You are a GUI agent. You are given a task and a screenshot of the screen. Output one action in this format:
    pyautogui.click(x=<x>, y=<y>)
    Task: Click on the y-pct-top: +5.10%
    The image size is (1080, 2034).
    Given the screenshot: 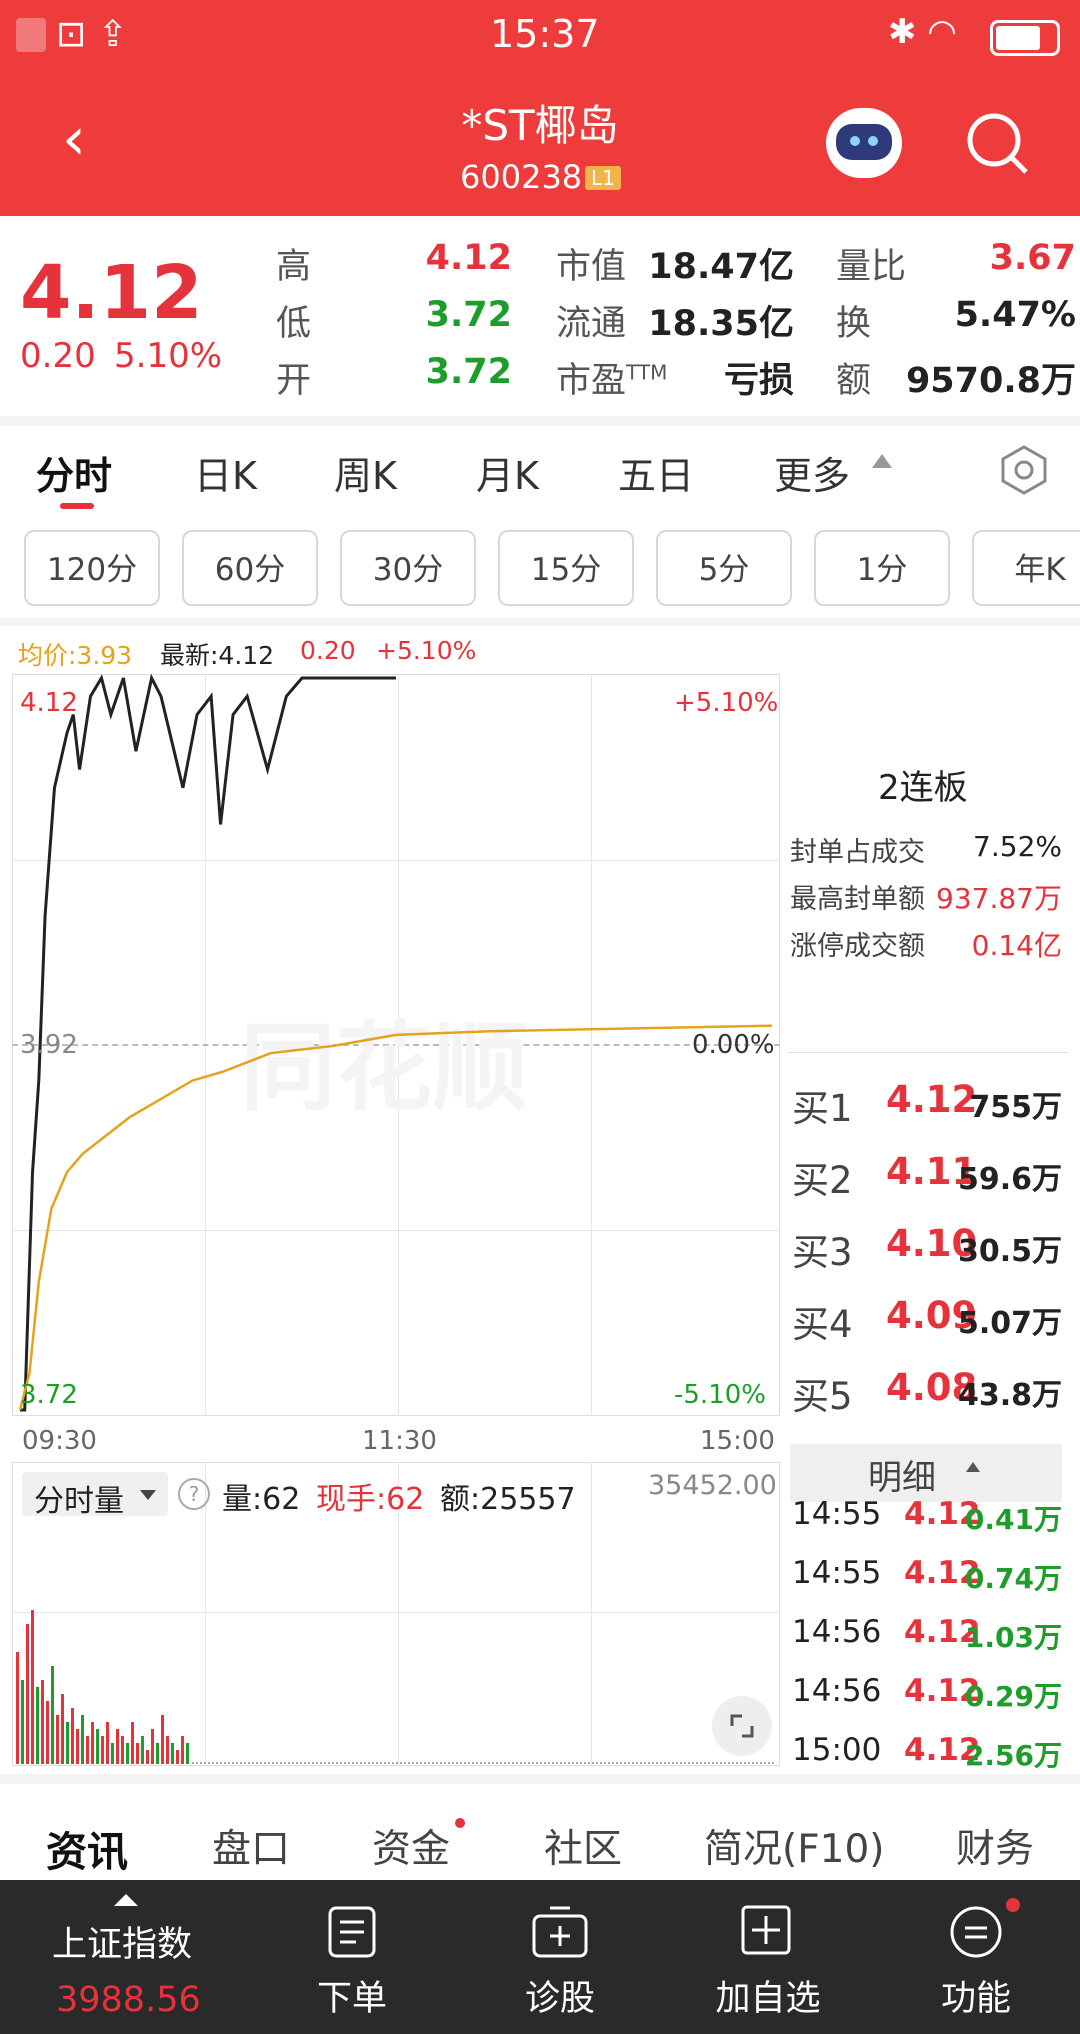 What is the action you would take?
    pyautogui.click(x=726, y=703)
    